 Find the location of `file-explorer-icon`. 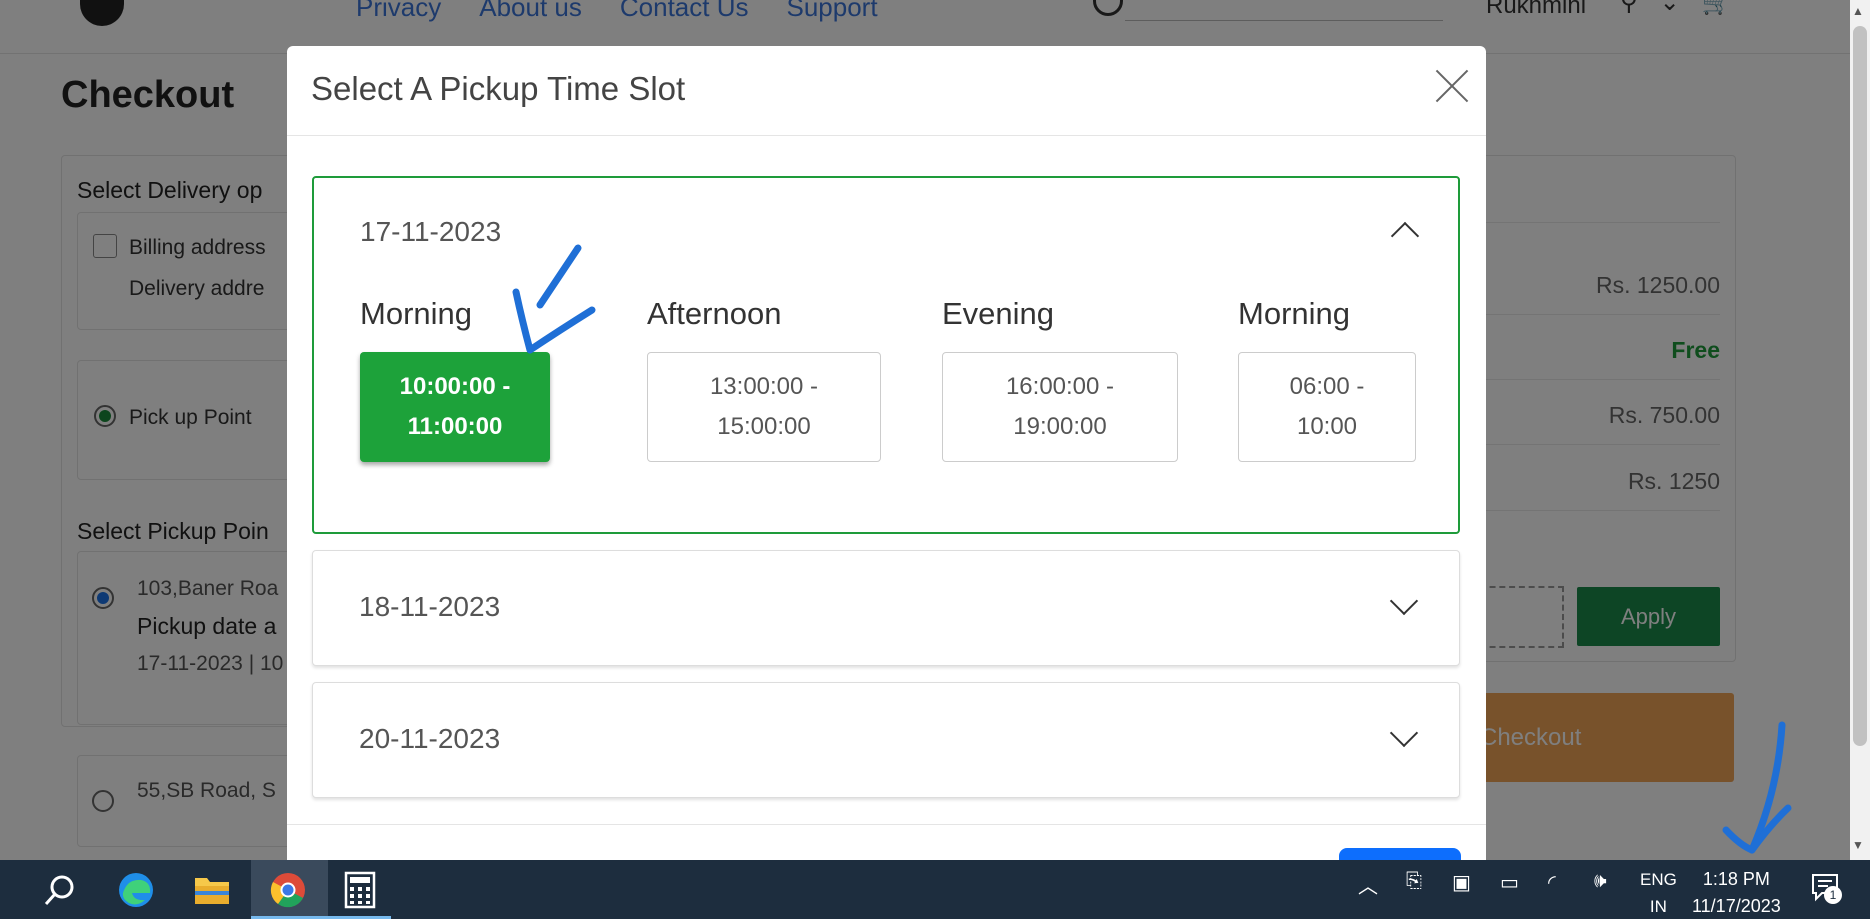

file-explorer-icon is located at coordinates (212, 890).